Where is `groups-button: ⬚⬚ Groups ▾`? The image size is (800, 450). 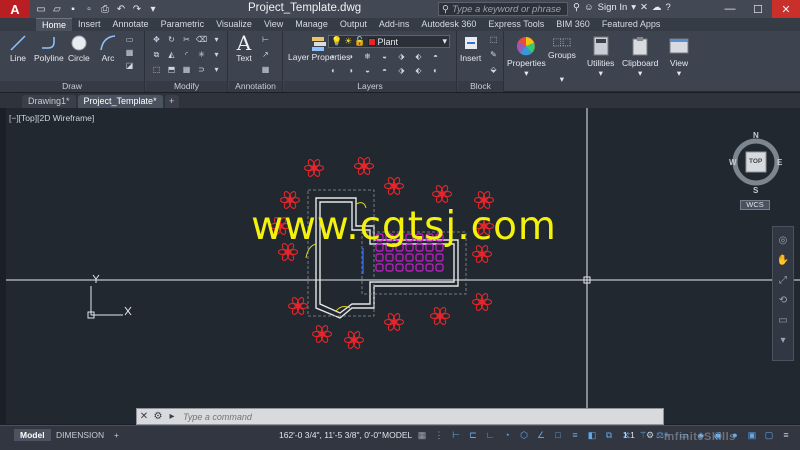 groups-button: ⬚⬚ Groups ▾ is located at coordinates (562, 59).